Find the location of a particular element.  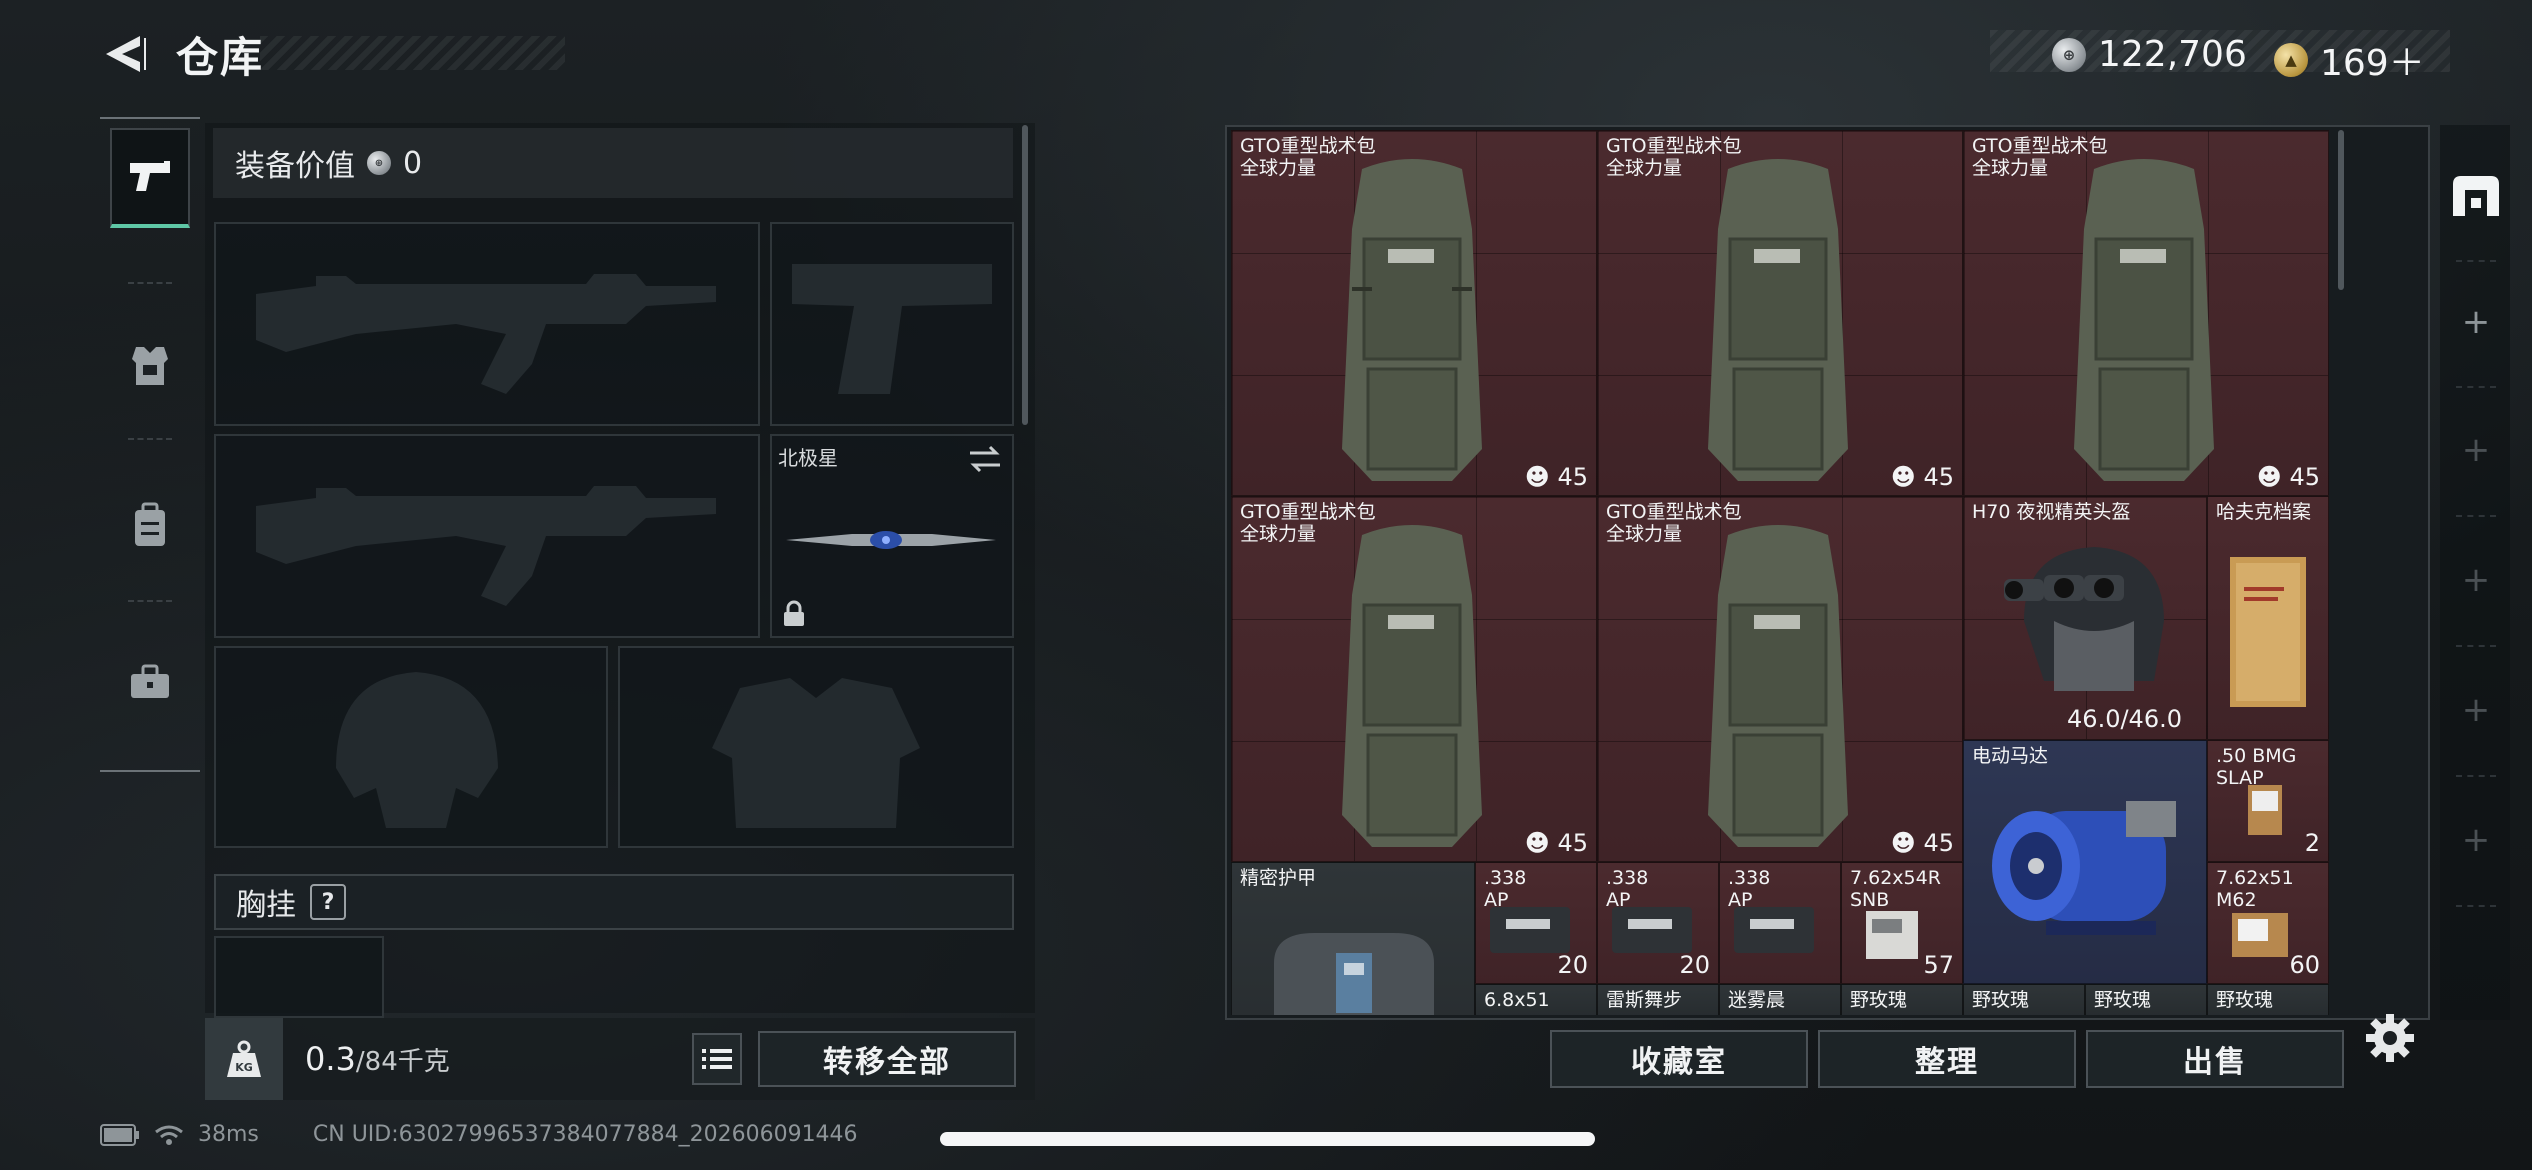

melee-slot: 北极星 is located at coordinates (892, 536).